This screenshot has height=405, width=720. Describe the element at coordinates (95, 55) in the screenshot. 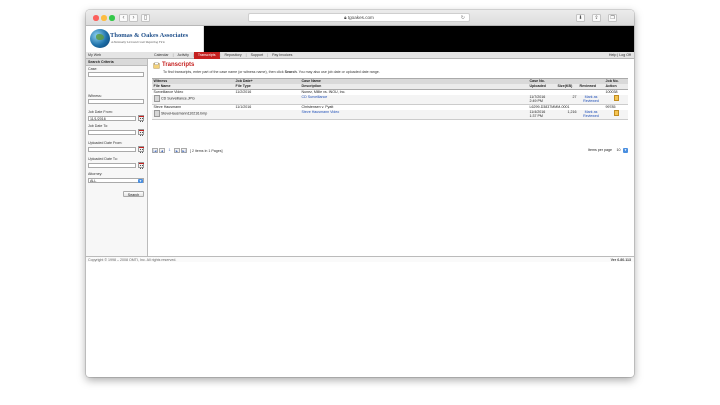

I see `my-web-label: My Web` at that location.